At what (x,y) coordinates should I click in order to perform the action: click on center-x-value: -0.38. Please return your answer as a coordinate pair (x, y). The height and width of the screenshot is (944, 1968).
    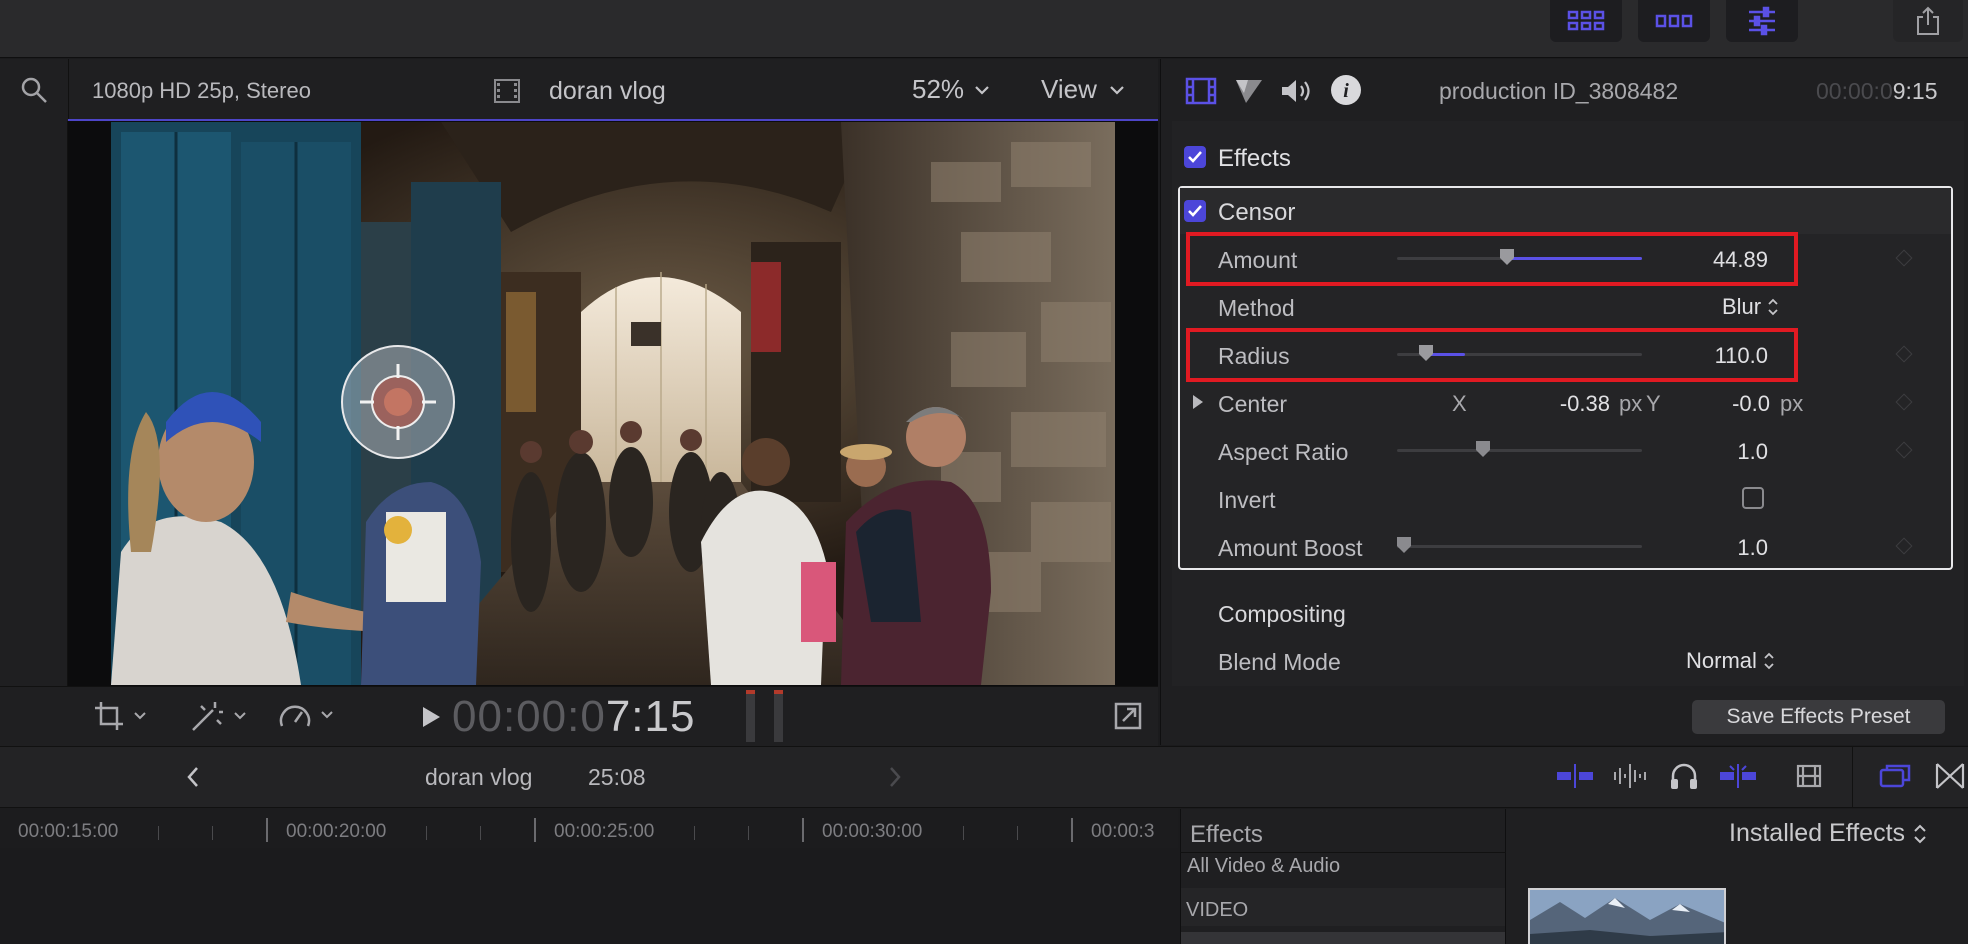
    Looking at the image, I should click on (1555, 404).